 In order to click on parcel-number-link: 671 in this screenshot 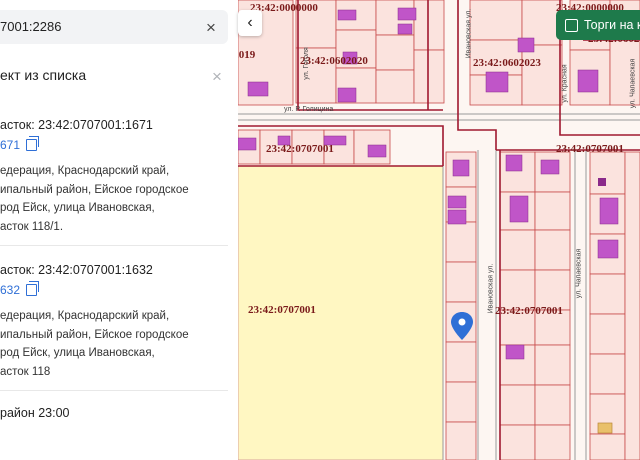, I will do `click(114, 144)`.